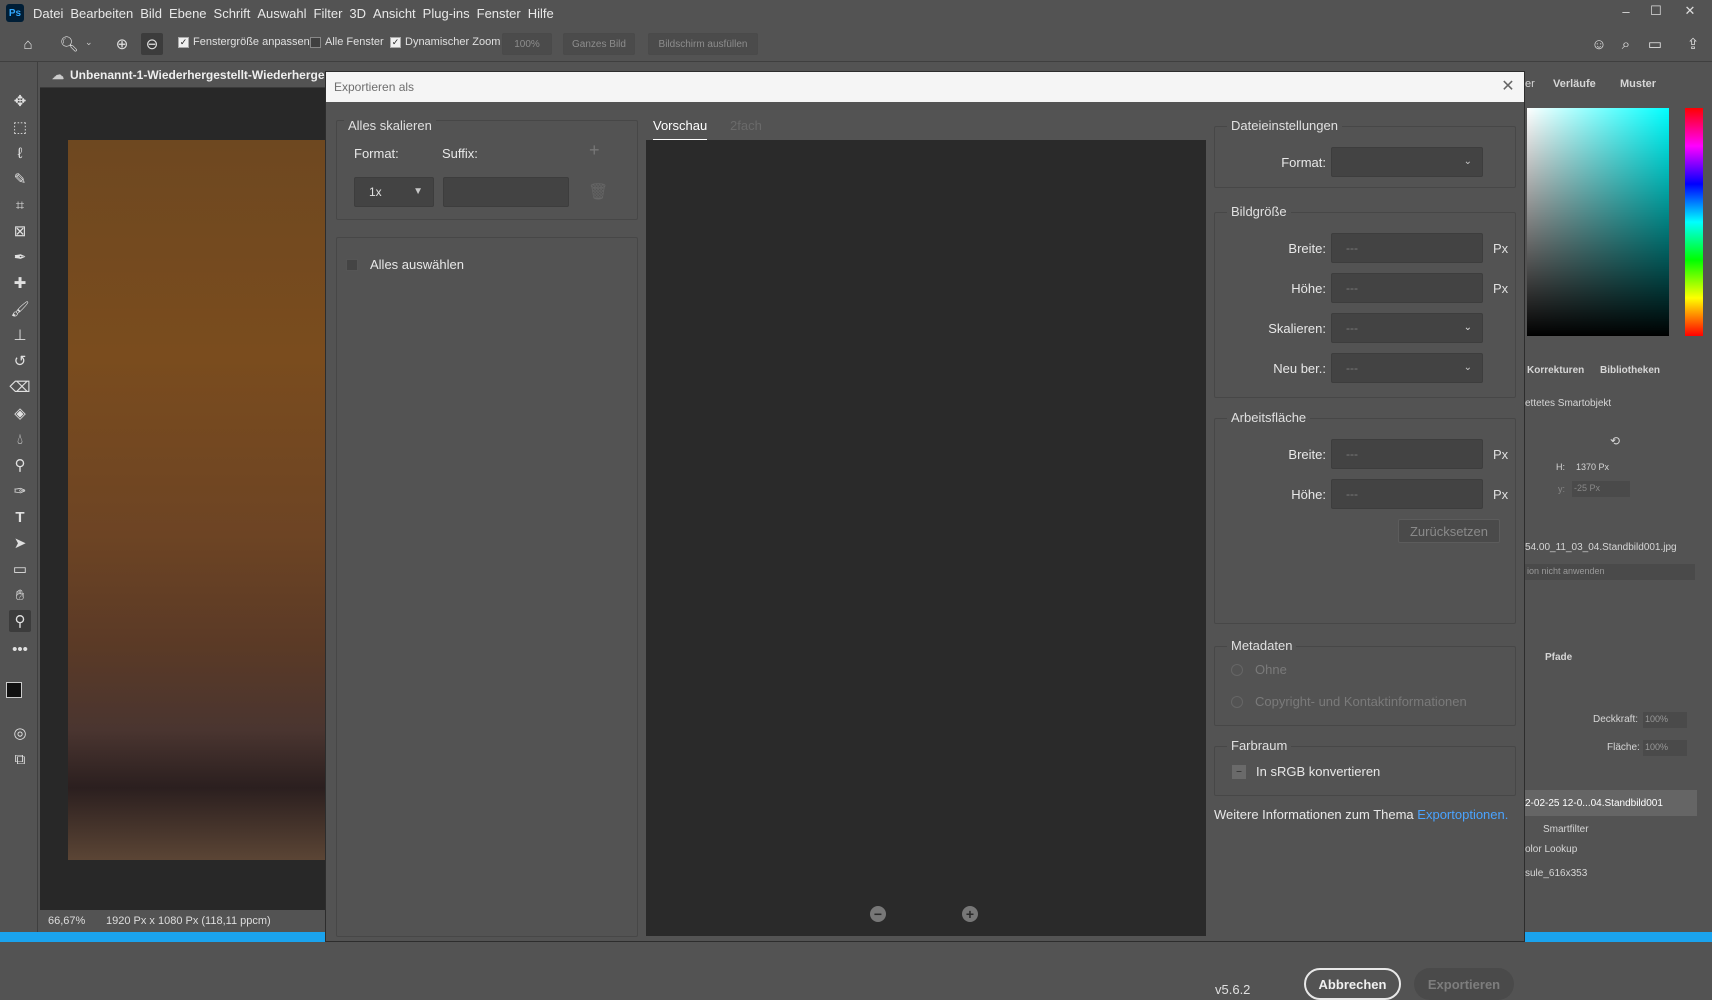 This screenshot has width=1712, height=1000. Describe the element at coordinates (450, 13) in the screenshot. I see `menu-plugins: Plug-ins` at that location.